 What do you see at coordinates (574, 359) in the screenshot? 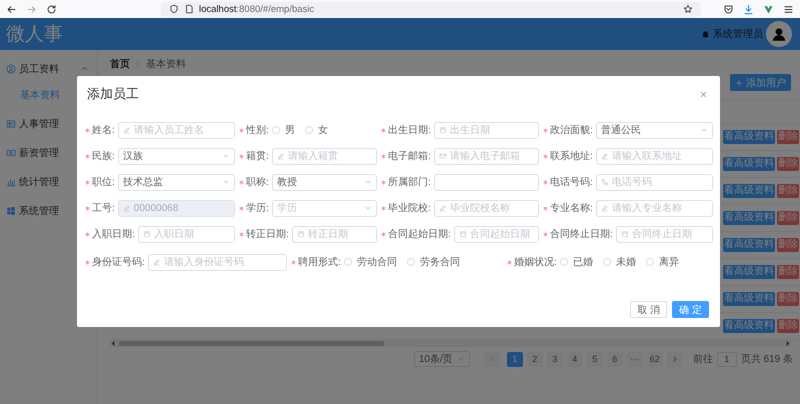
I see `page-button: 4` at bounding box center [574, 359].